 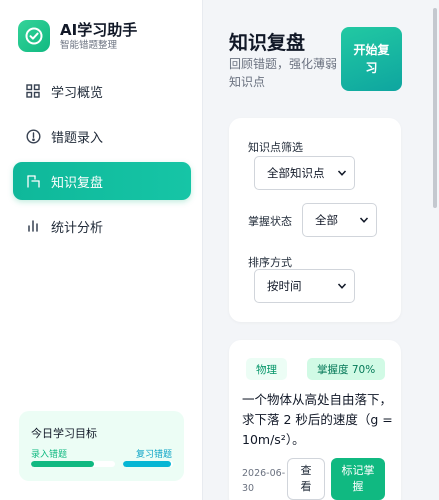 I want to click on sort-select-value: 按时间, so click(x=284, y=286).